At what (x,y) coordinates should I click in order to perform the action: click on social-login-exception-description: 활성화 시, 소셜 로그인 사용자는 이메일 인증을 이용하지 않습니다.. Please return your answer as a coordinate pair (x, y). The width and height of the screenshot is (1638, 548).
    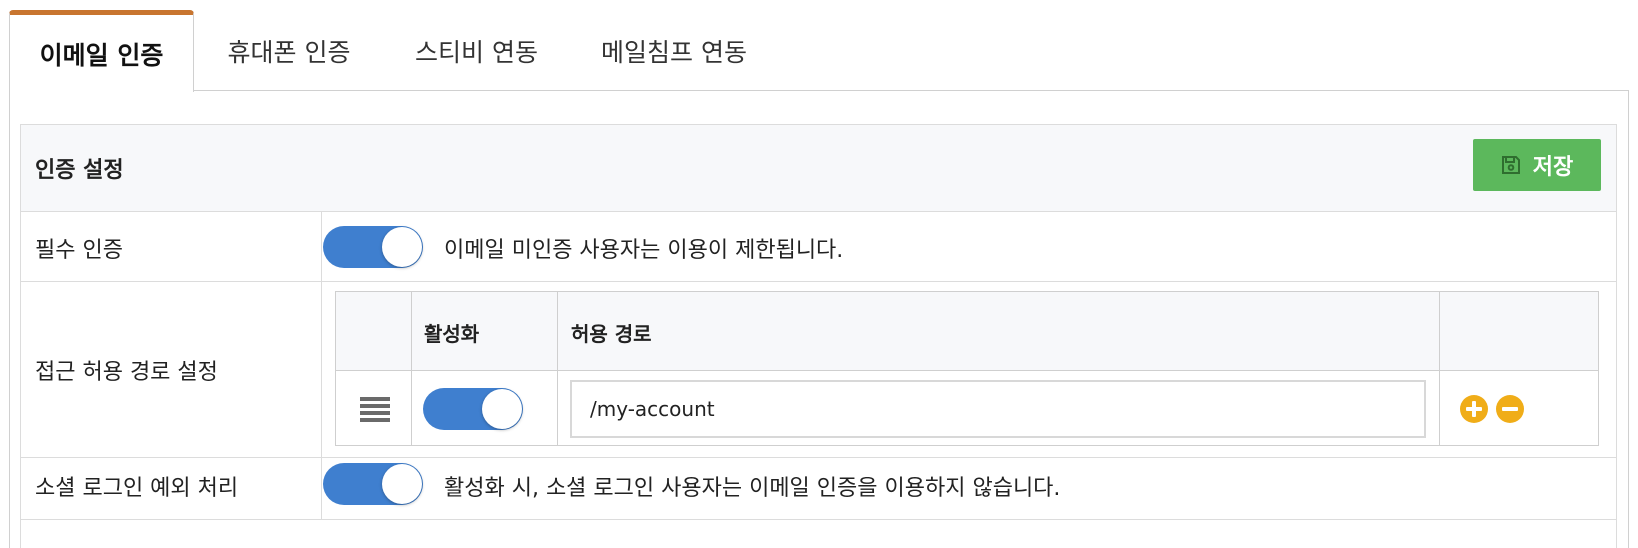
    Looking at the image, I should click on (752, 488).